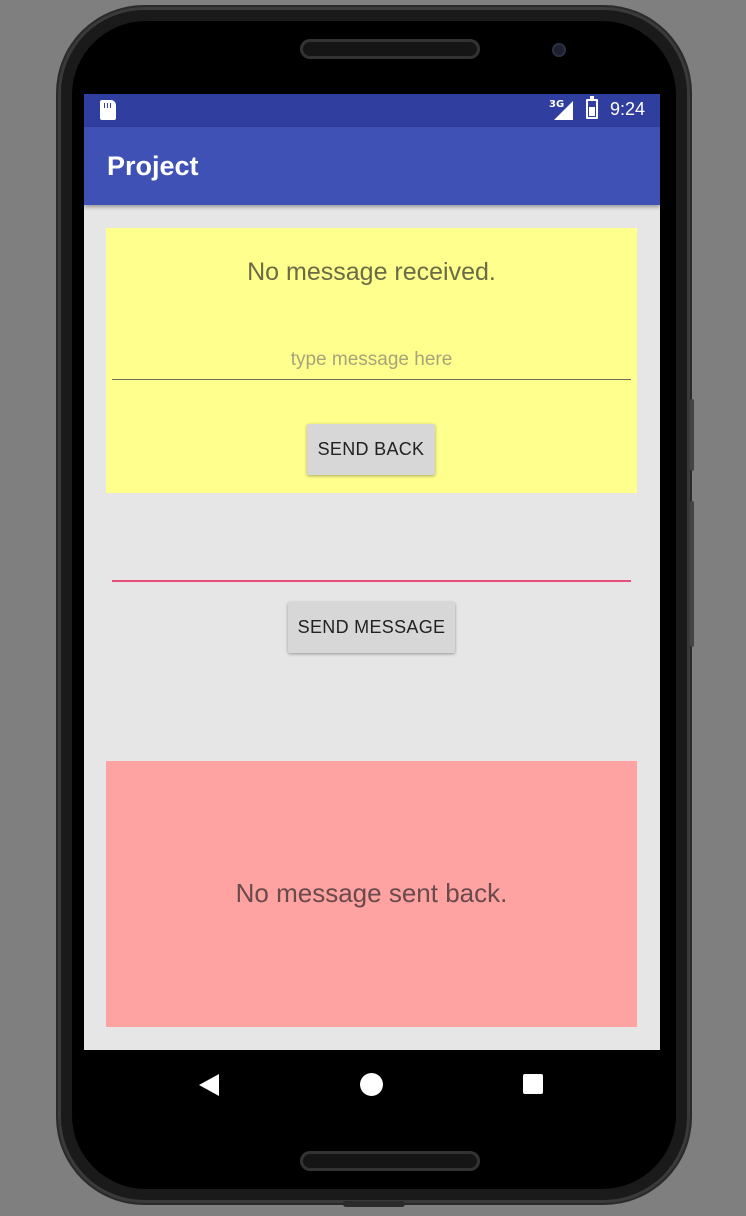  I want to click on app-bar: Project, so click(372, 166).